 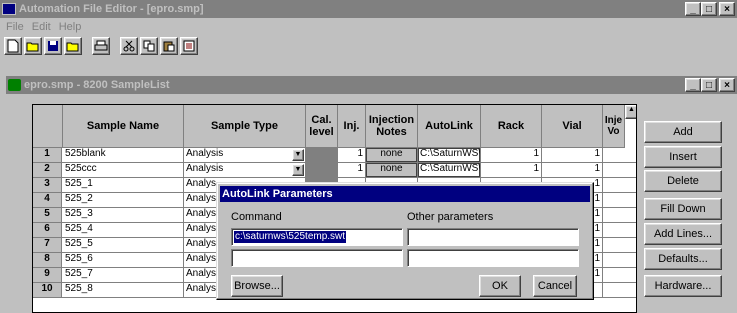 I want to click on paste-icon, so click(x=169, y=46).